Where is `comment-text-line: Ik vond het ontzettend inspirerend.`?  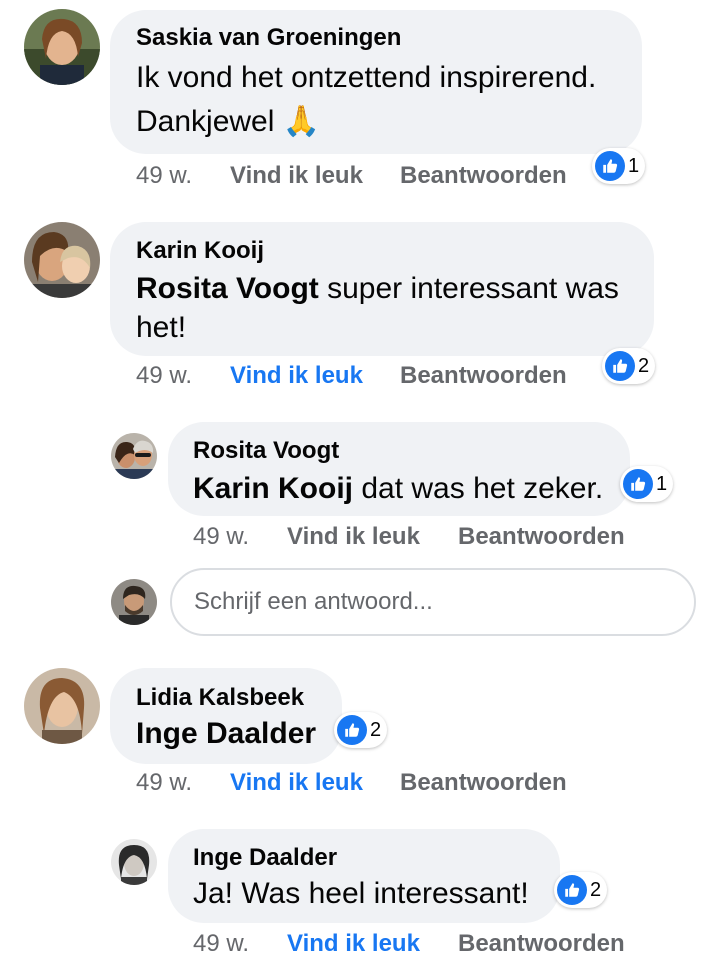
comment-text-line: Ik vond het ontzettend inspirerend. is located at coordinates (366, 77).